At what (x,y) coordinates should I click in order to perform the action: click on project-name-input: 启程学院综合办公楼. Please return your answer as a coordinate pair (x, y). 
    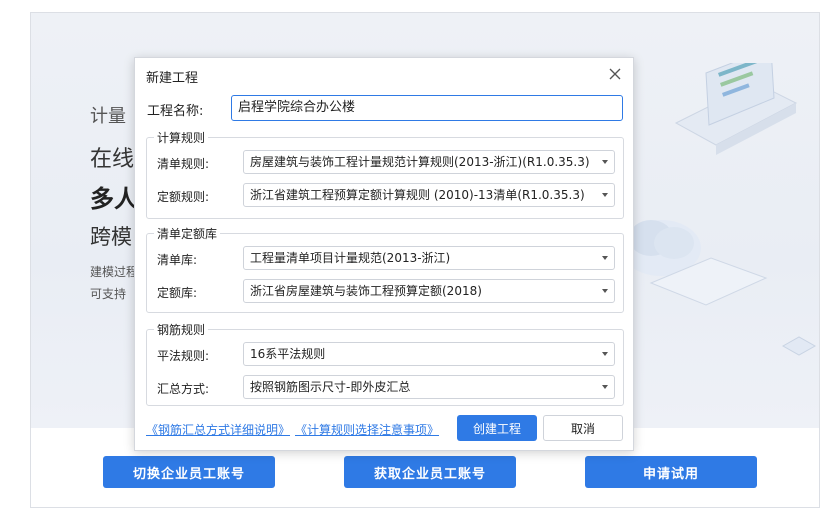
    Looking at the image, I should click on (427, 108).